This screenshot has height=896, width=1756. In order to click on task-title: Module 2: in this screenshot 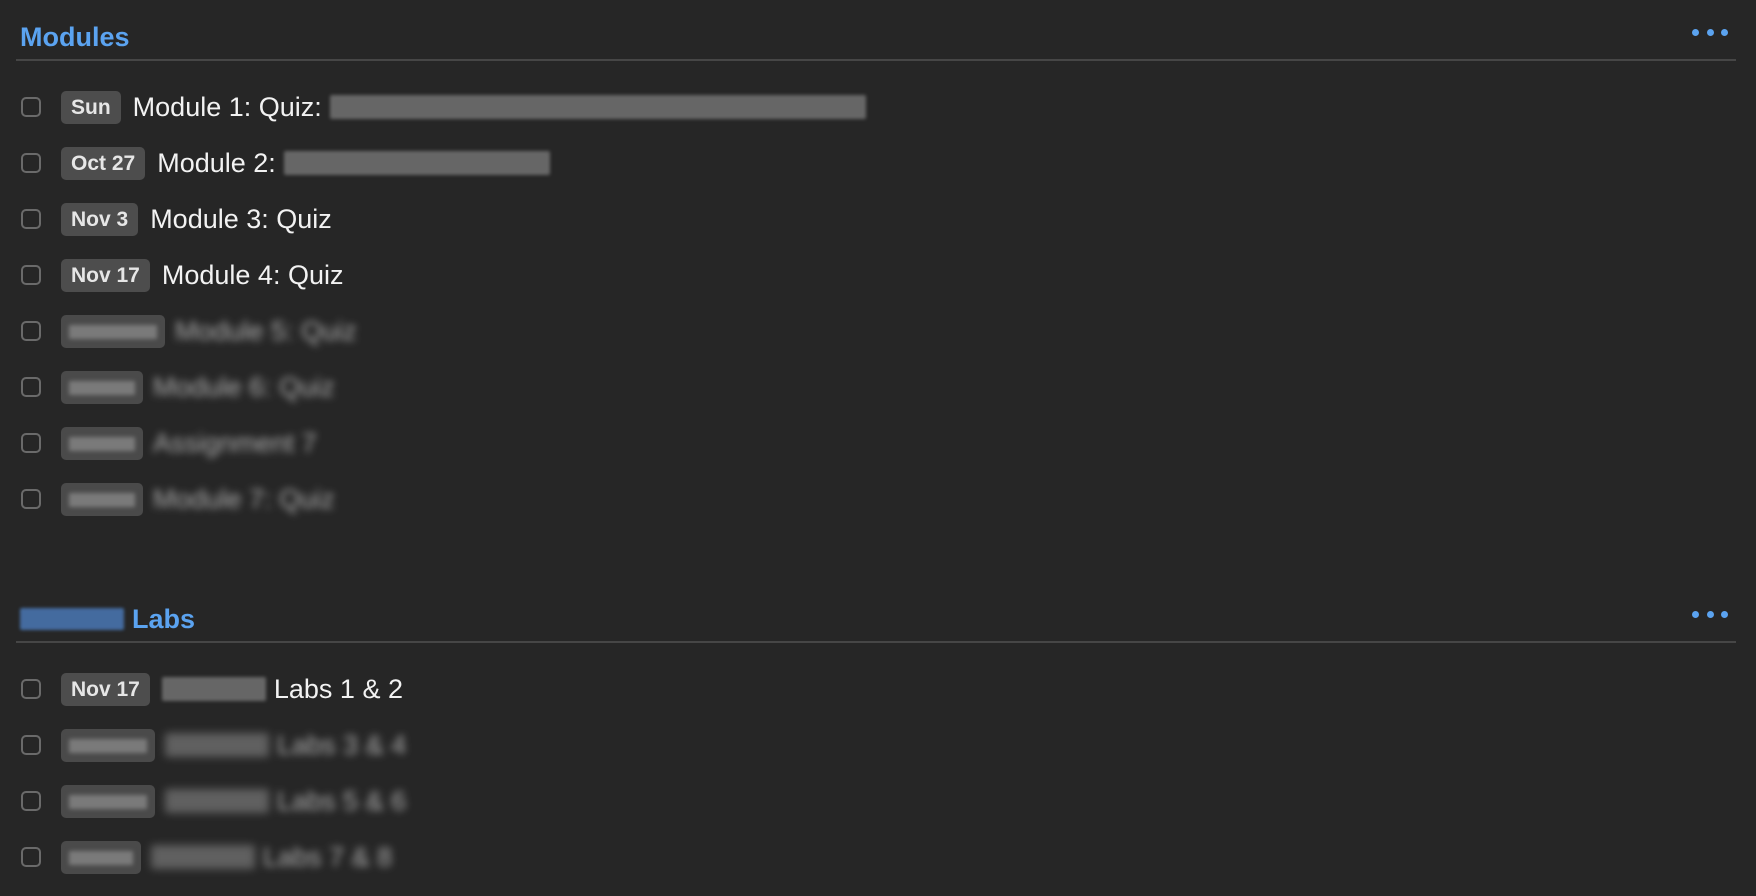, I will do `click(353, 163)`.